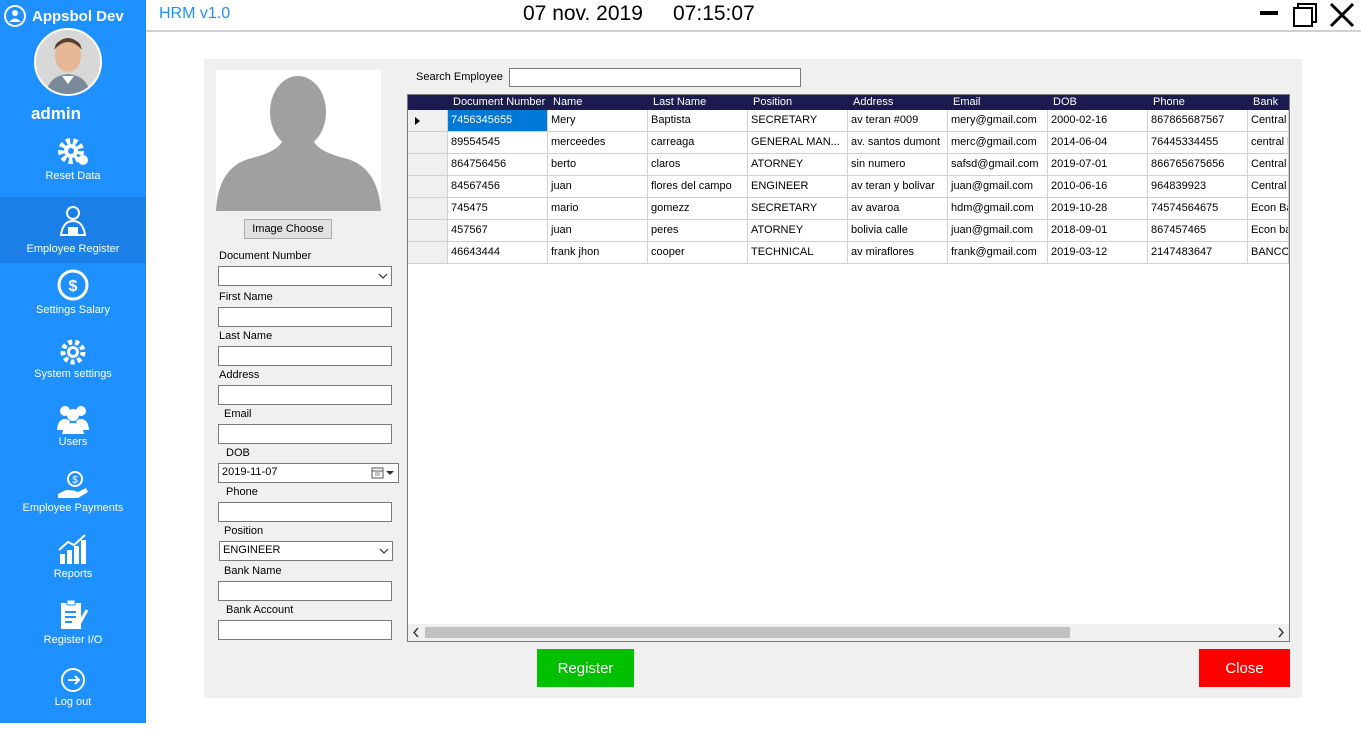 The width and height of the screenshot is (1361, 732). Describe the element at coordinates (898, 121) in the screenshot. I see `table-cell: av teran #009` at that location.